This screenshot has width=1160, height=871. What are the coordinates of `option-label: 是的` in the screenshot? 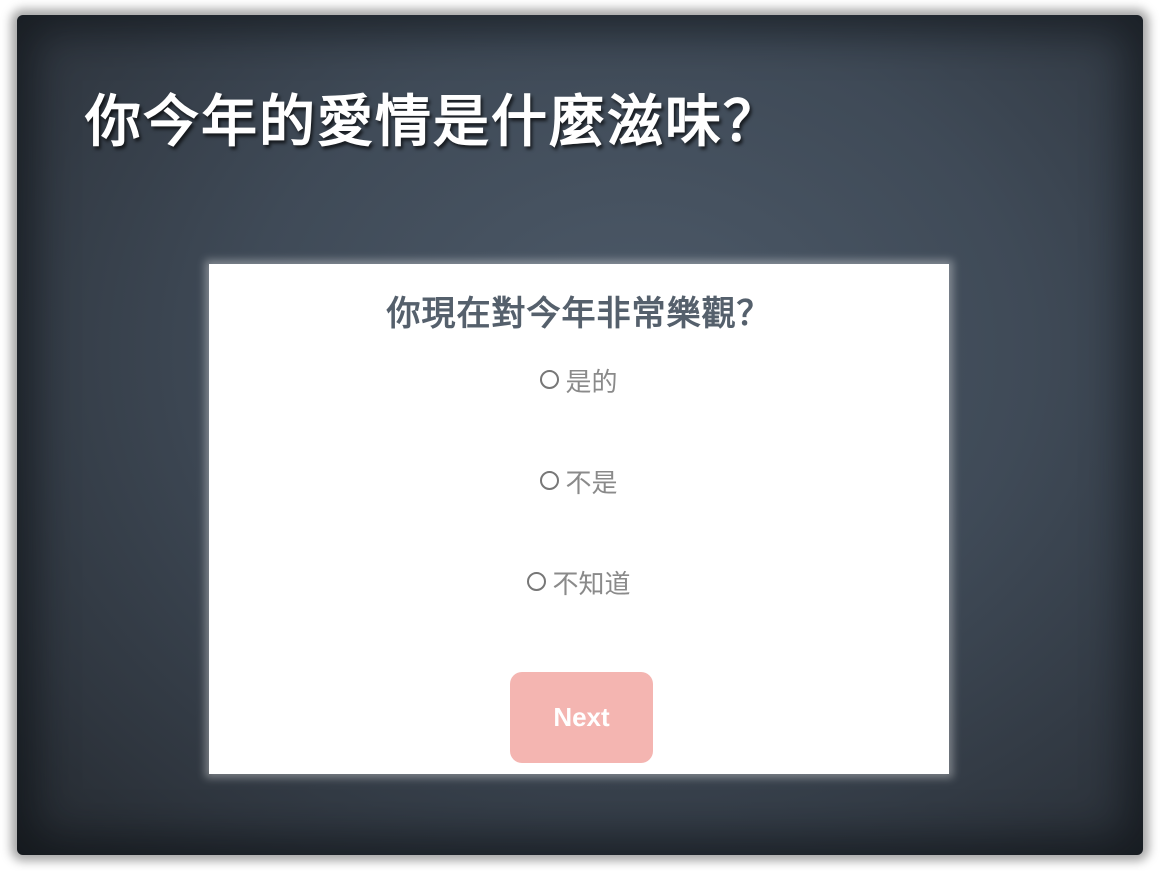 It's located at (591, 383).